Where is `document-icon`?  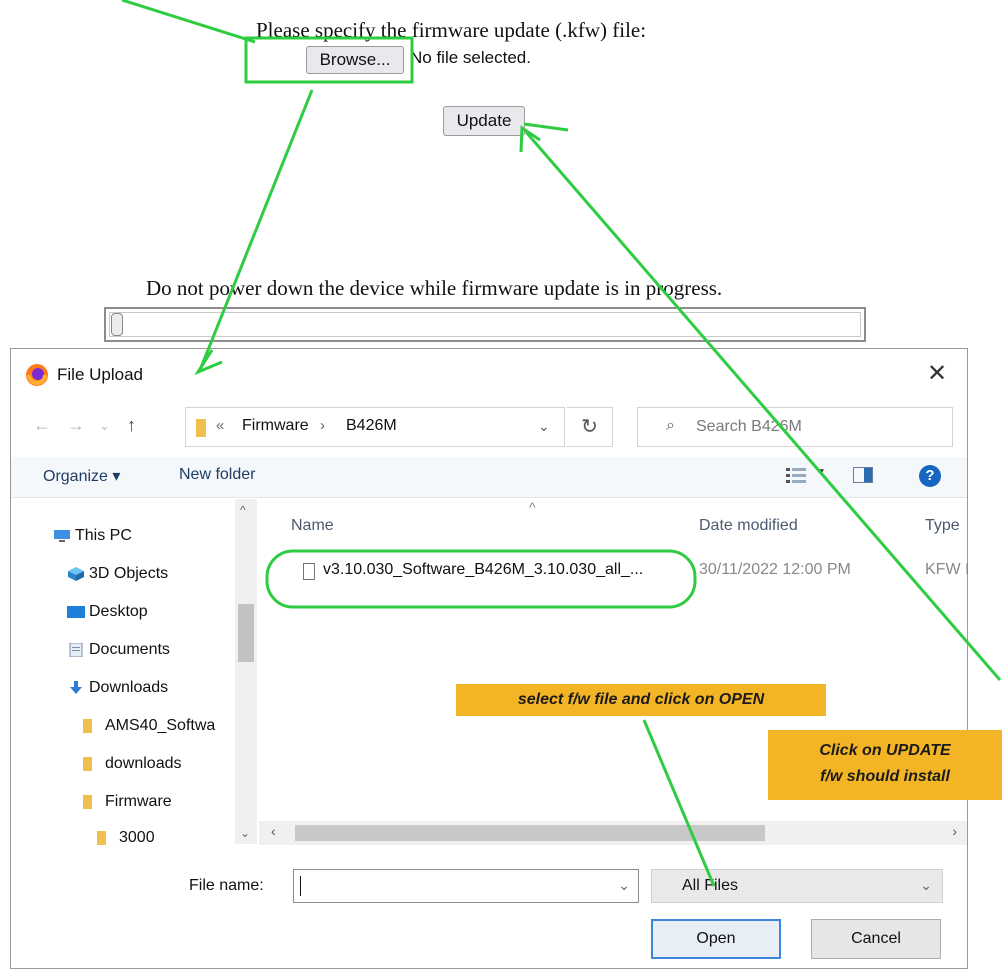 document-icon is located at coordinates (76, 650).